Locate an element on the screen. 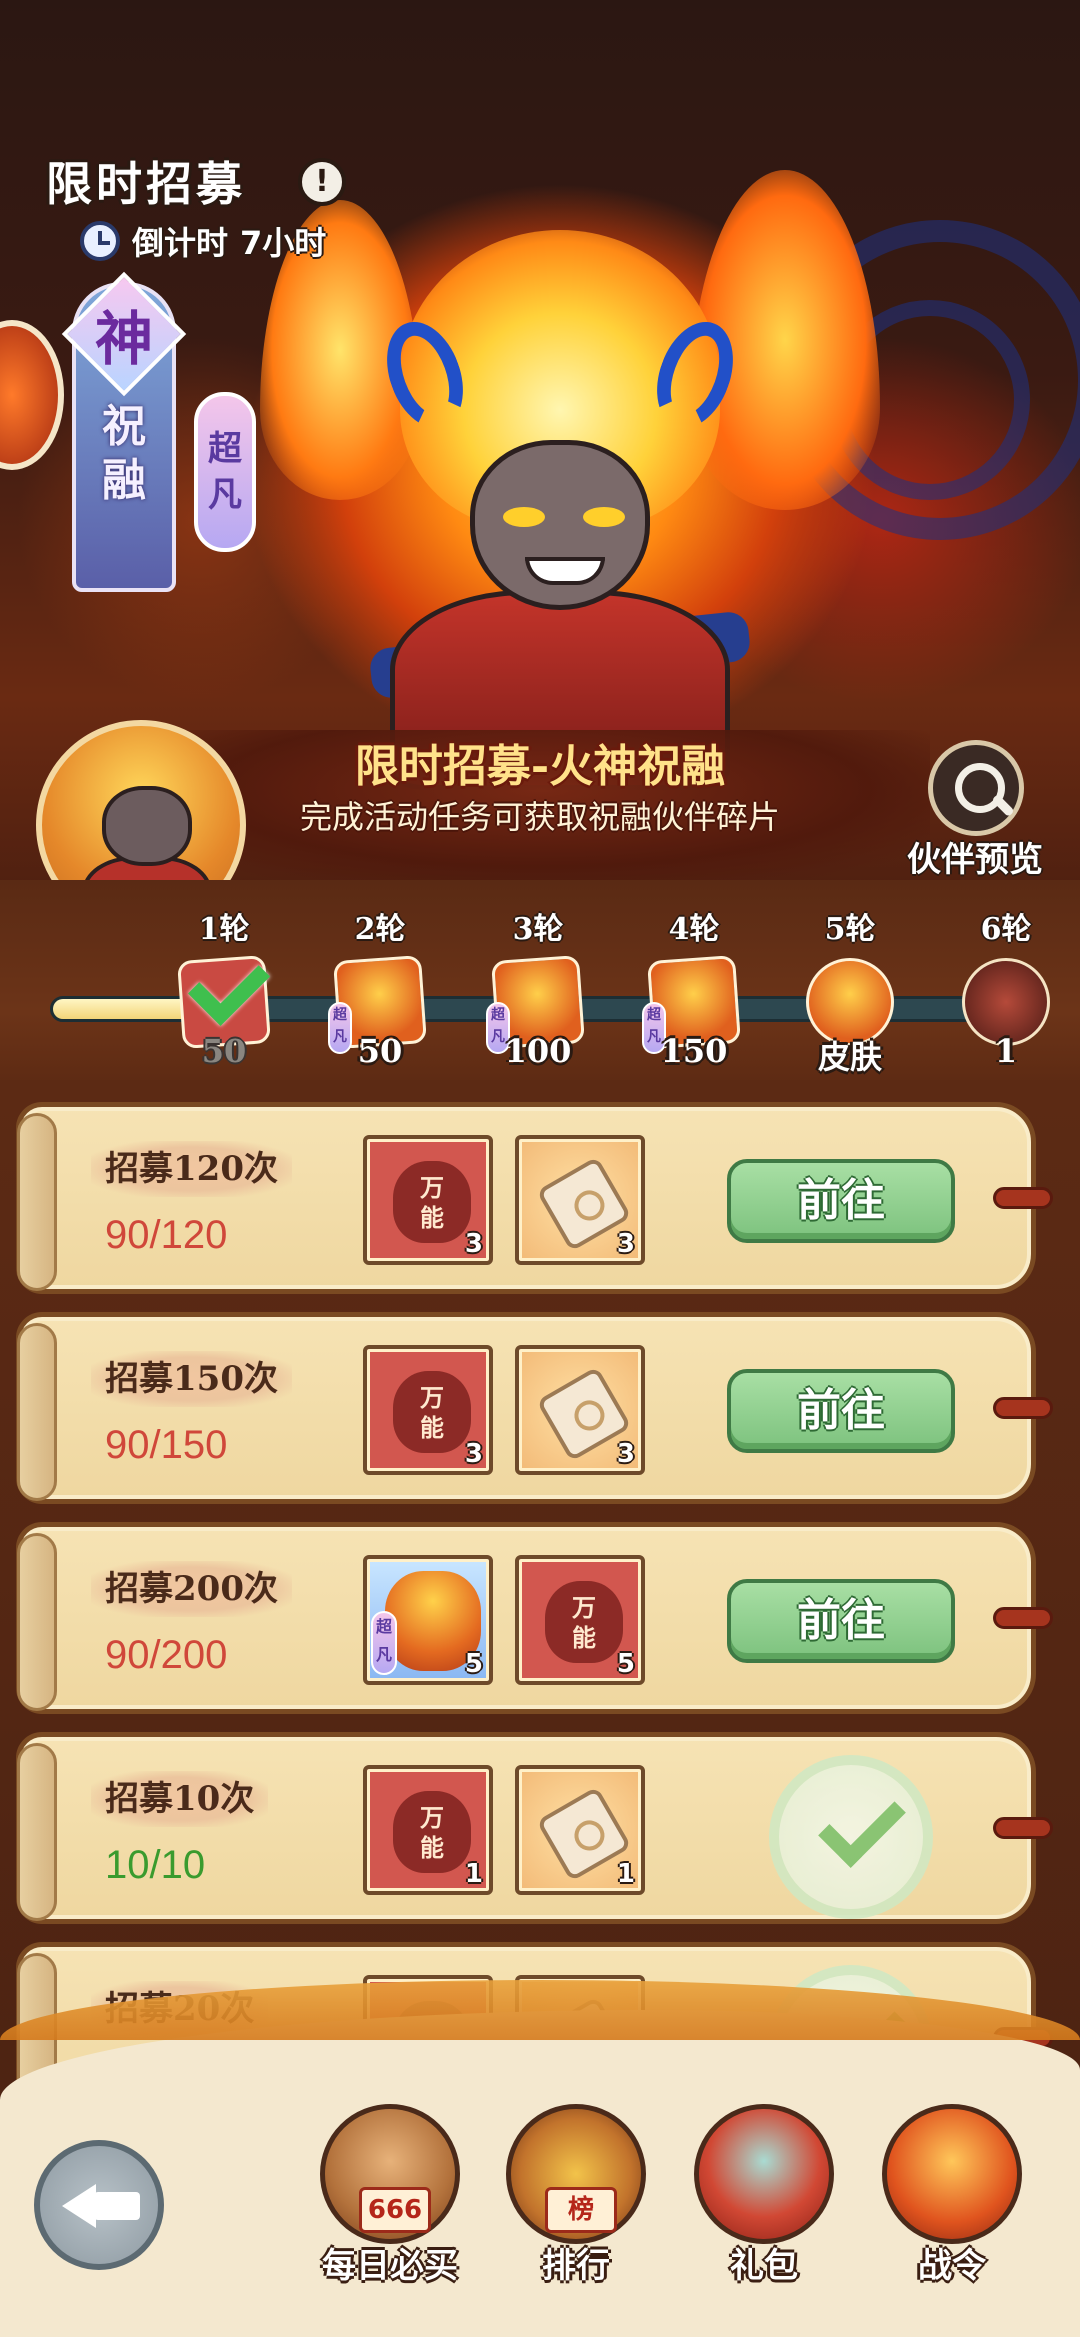 This screenshot has height=2337, width=1080. nav-ranking: 榜 排行 is located at coordinates (576, 2190).